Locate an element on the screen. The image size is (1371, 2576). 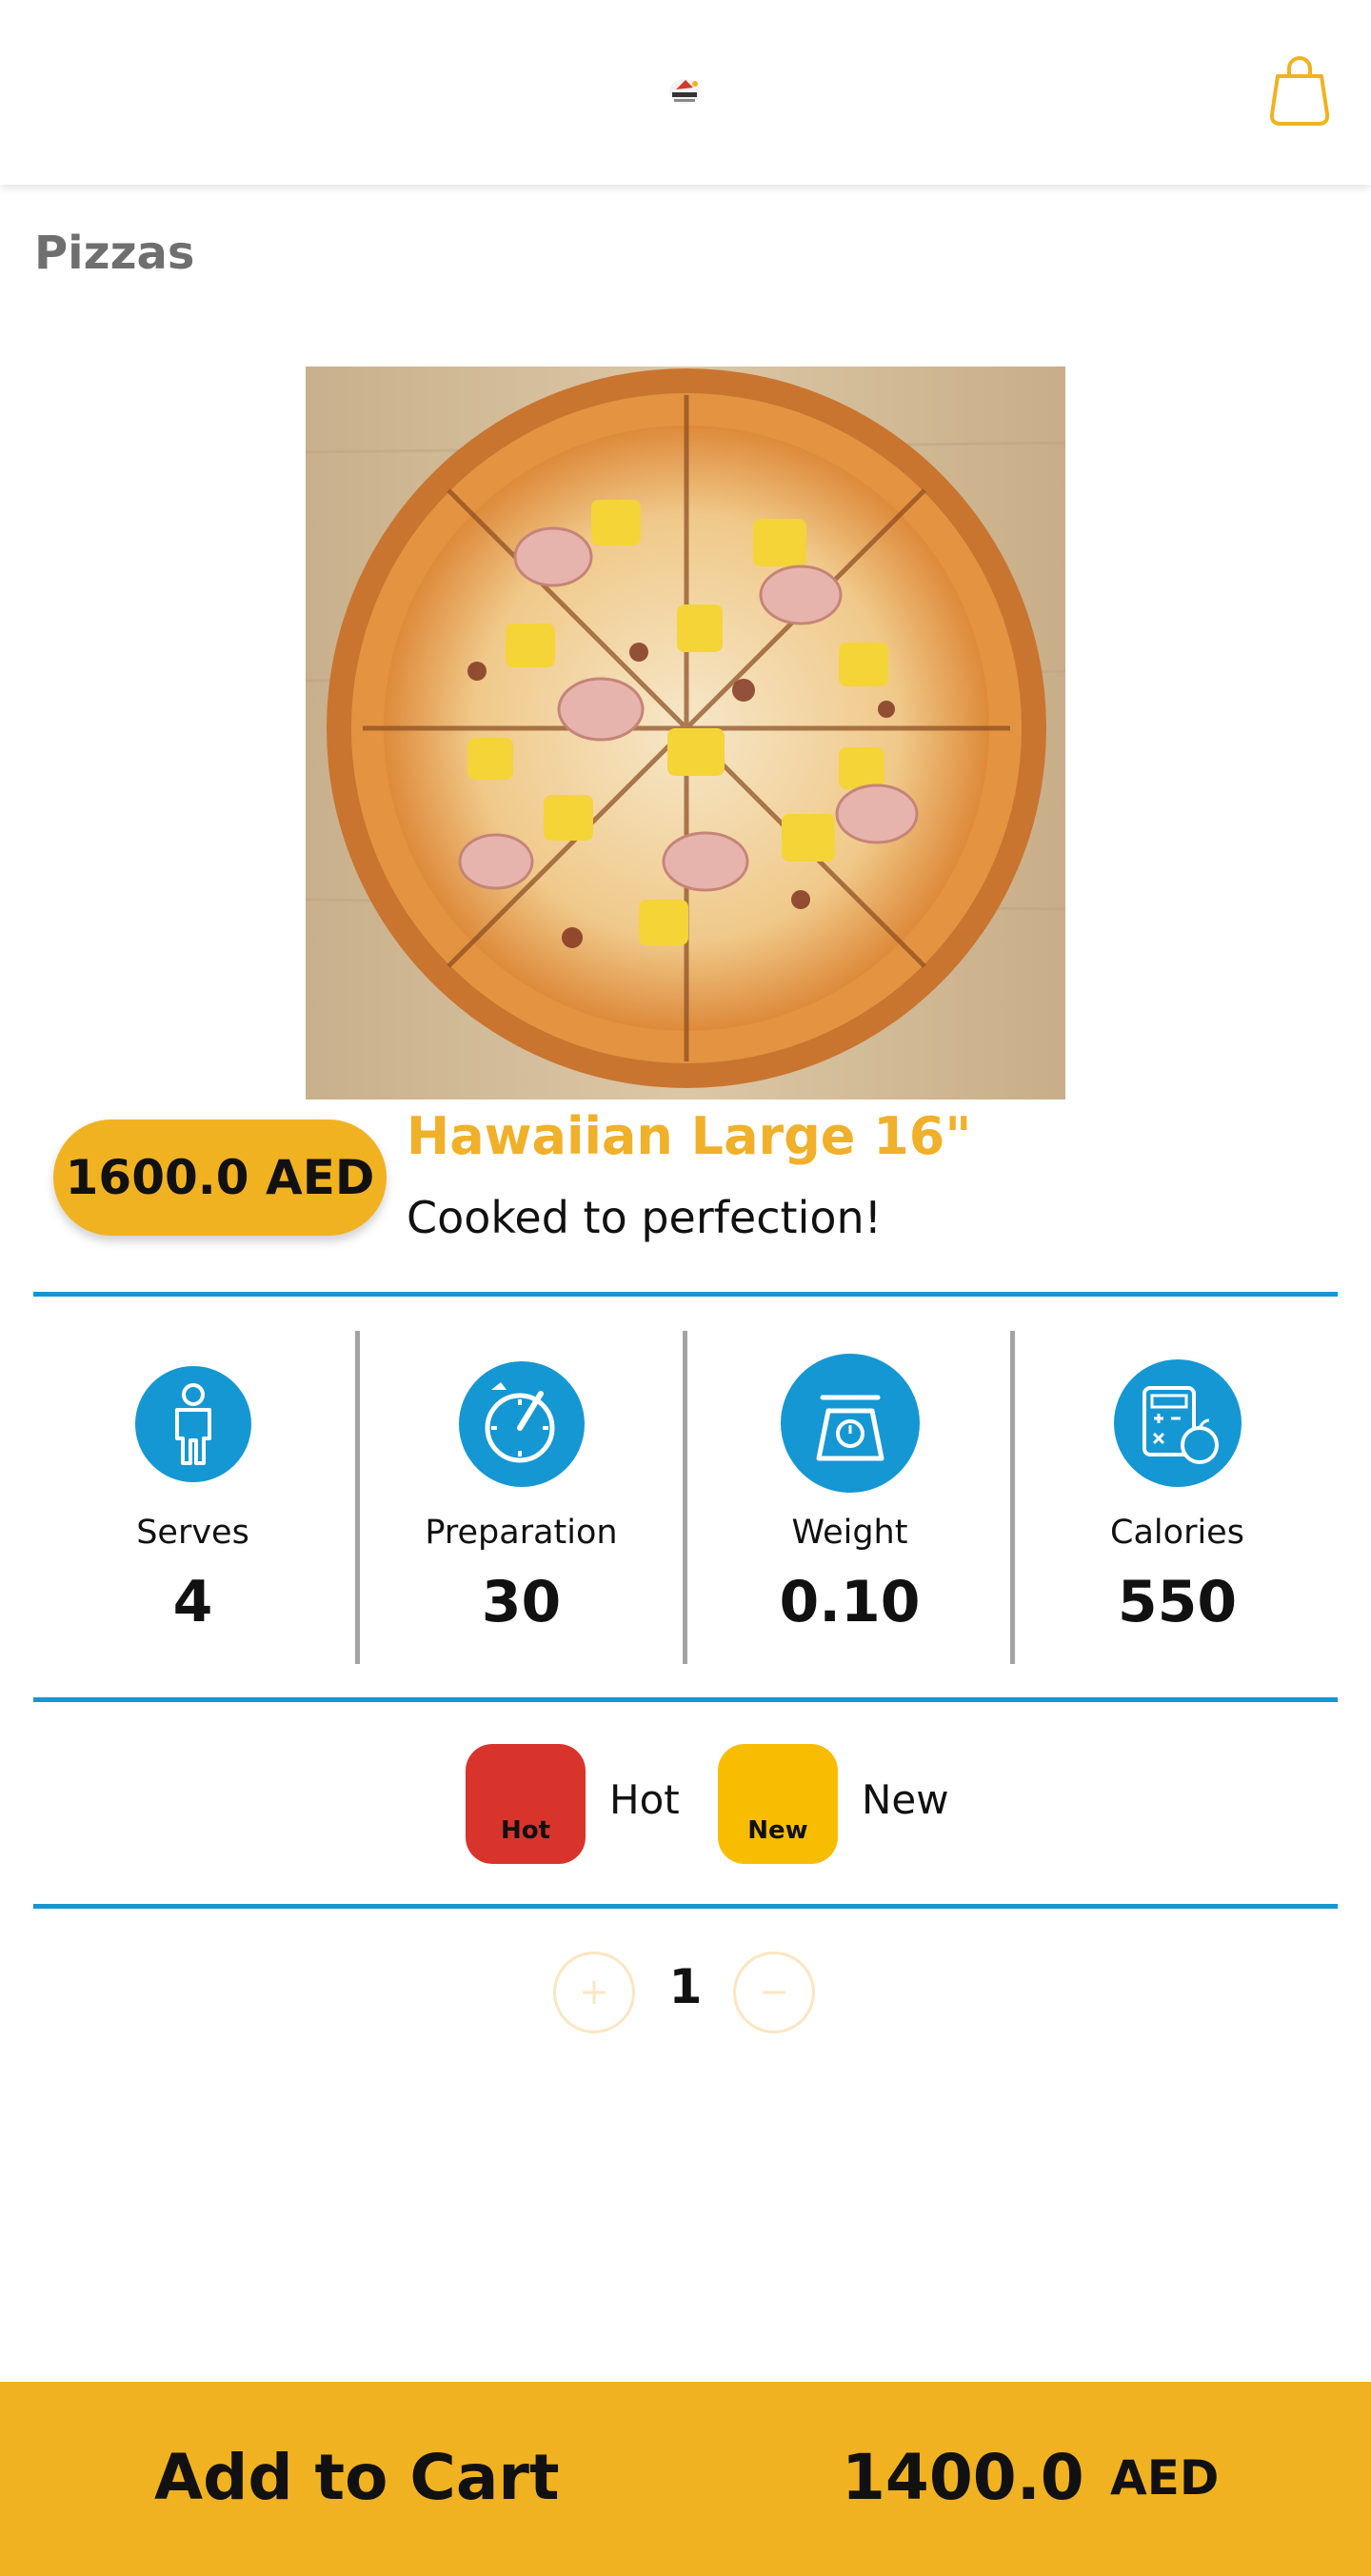
restaurant-logo is located at coordinates (684, 91).